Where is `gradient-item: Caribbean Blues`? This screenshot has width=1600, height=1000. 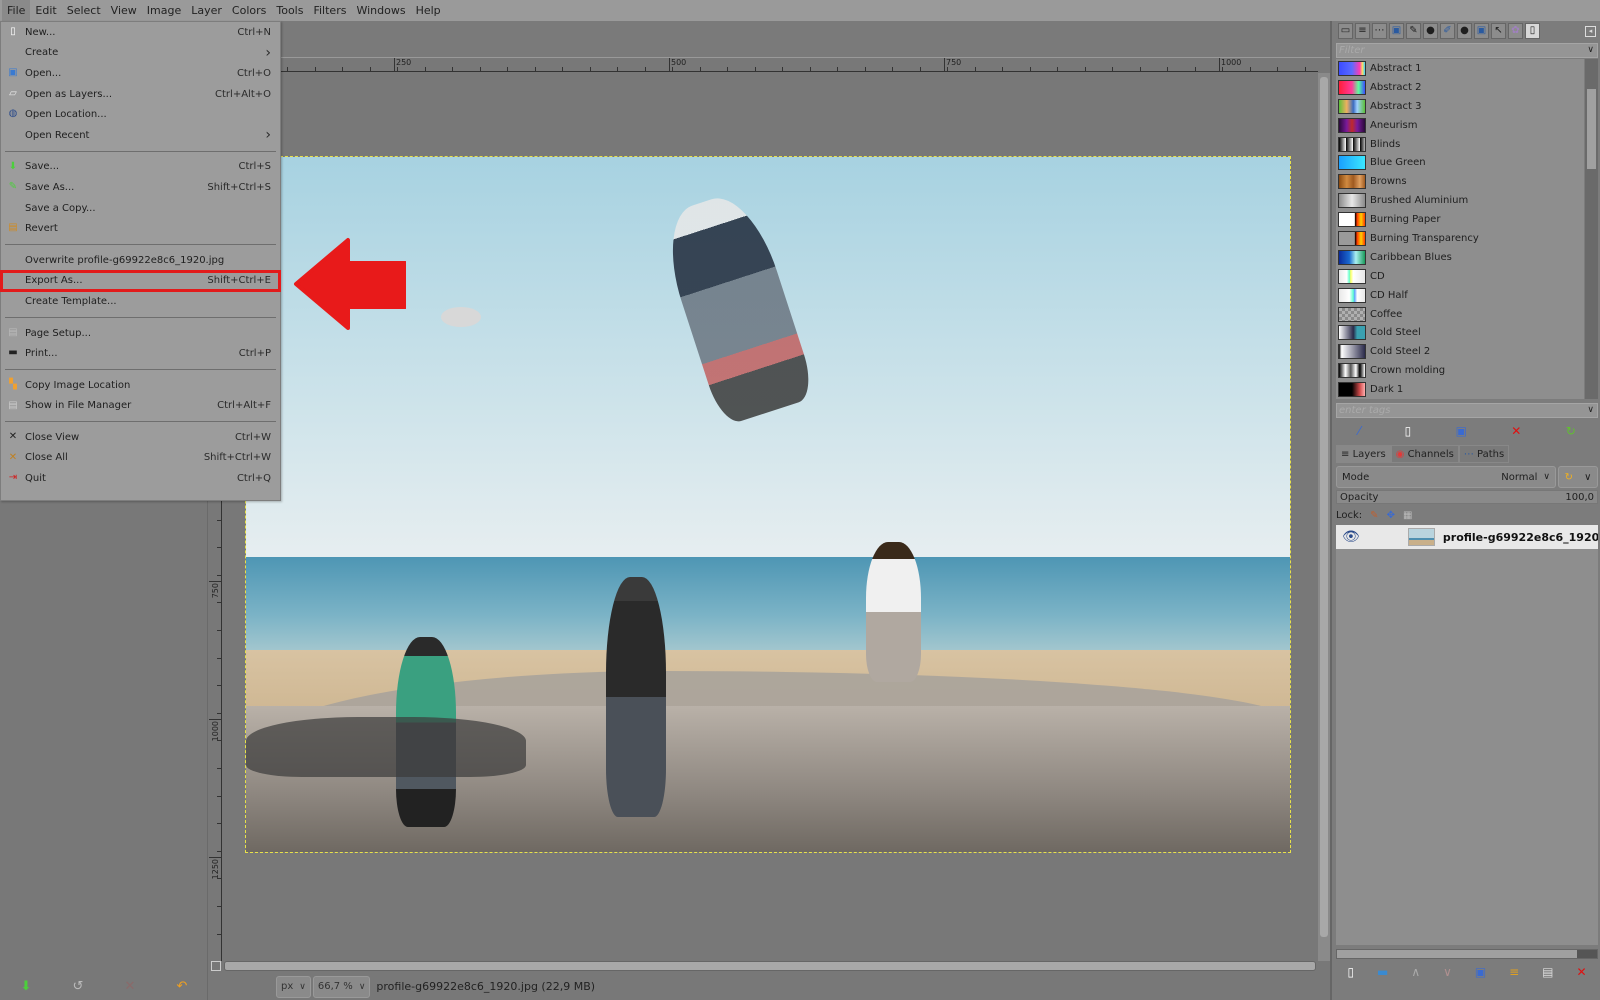 gradient-item: Caribbean Blues is located at coordinates (1460, 257).